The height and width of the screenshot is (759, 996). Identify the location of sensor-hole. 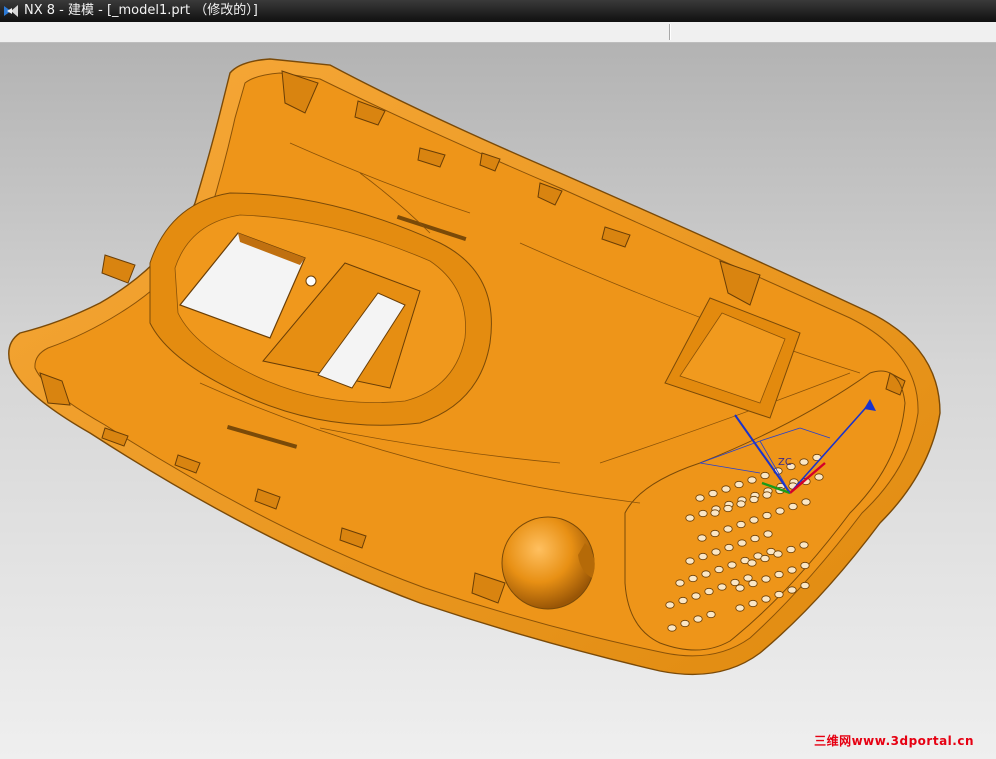
(311, 281).